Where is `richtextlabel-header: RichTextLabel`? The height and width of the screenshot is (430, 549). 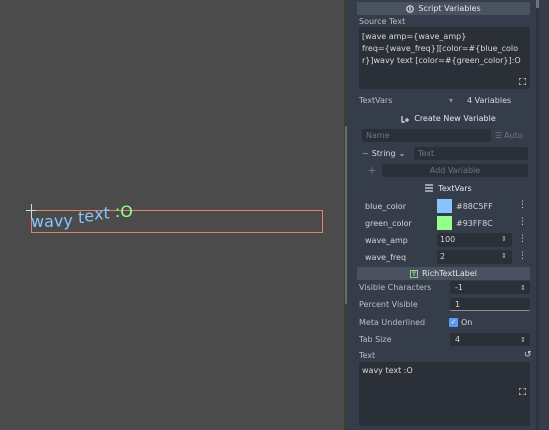 richtextlabel-header: RichTextLabel is located at coordinates (443, 273).